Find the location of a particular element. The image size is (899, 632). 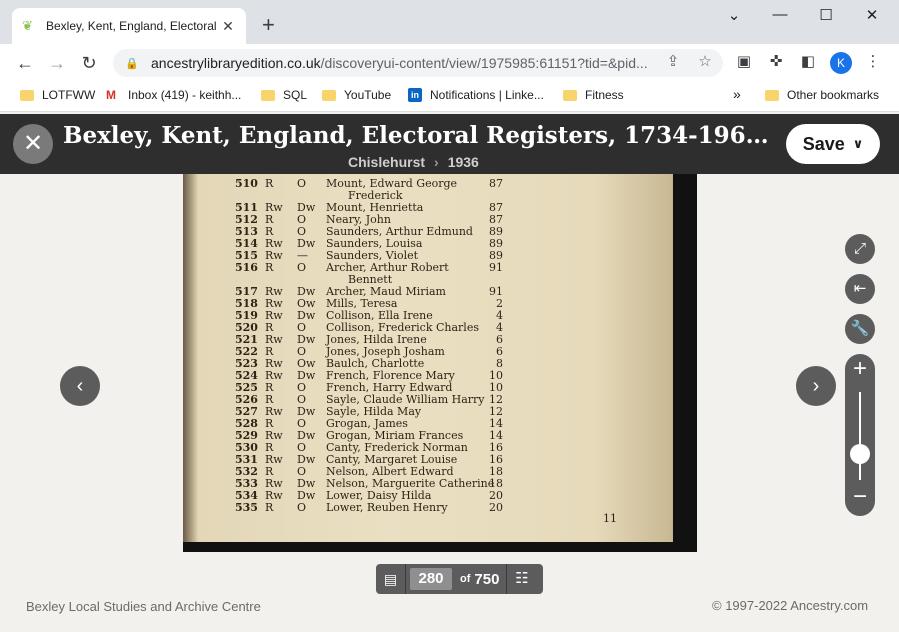

bookmark-label: LOTFWW is located at coordinates (69, 95).